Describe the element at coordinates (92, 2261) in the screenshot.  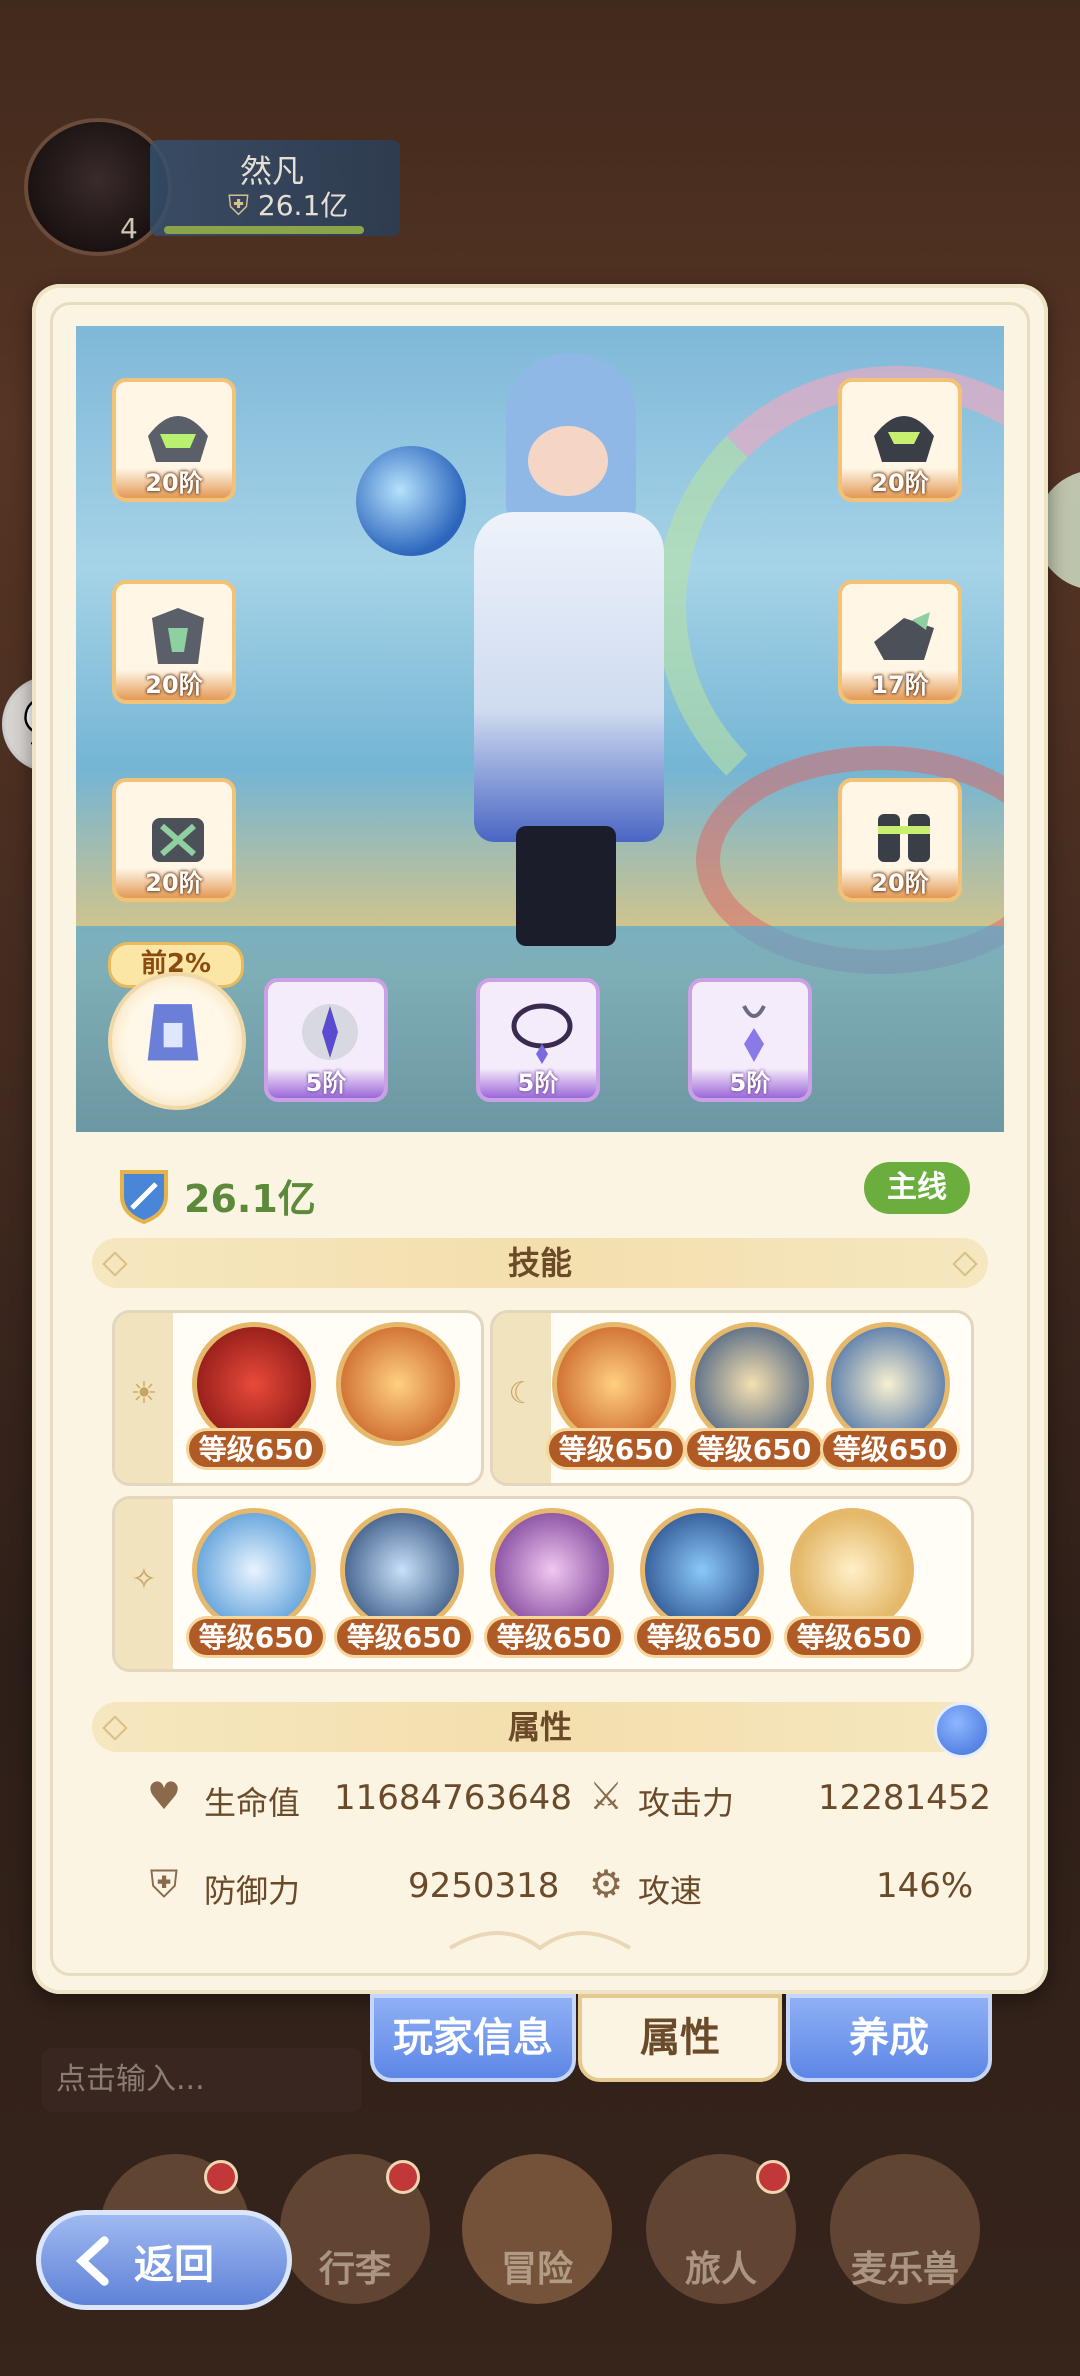
I see `back-arrow-icon` at that location.